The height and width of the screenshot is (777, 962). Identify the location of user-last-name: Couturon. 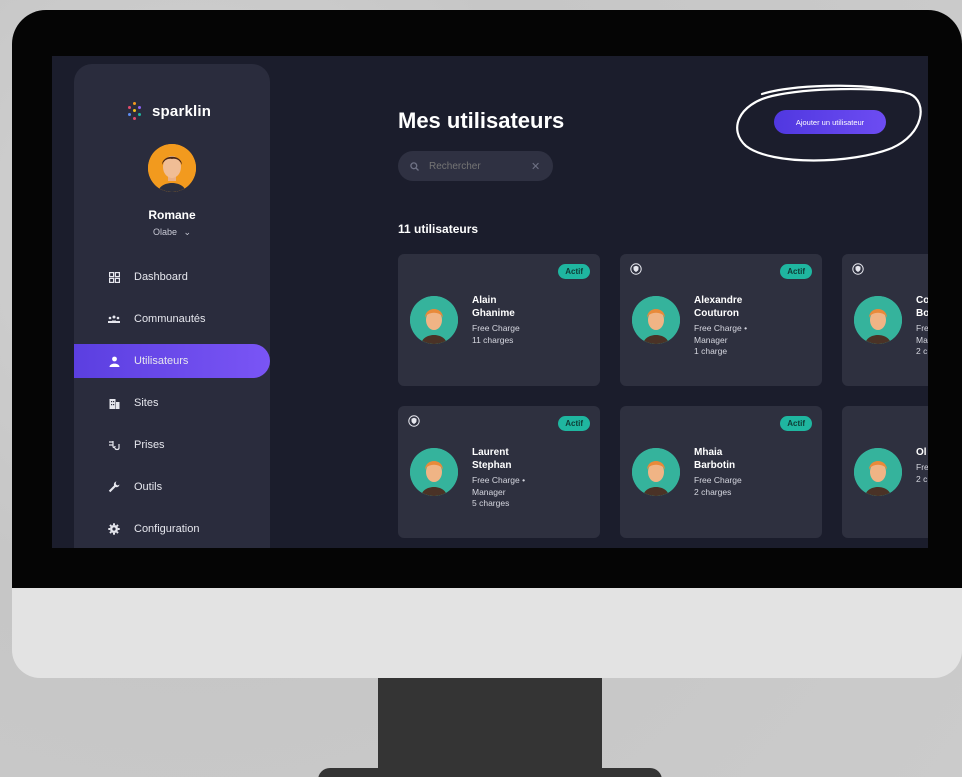
(716, 313).